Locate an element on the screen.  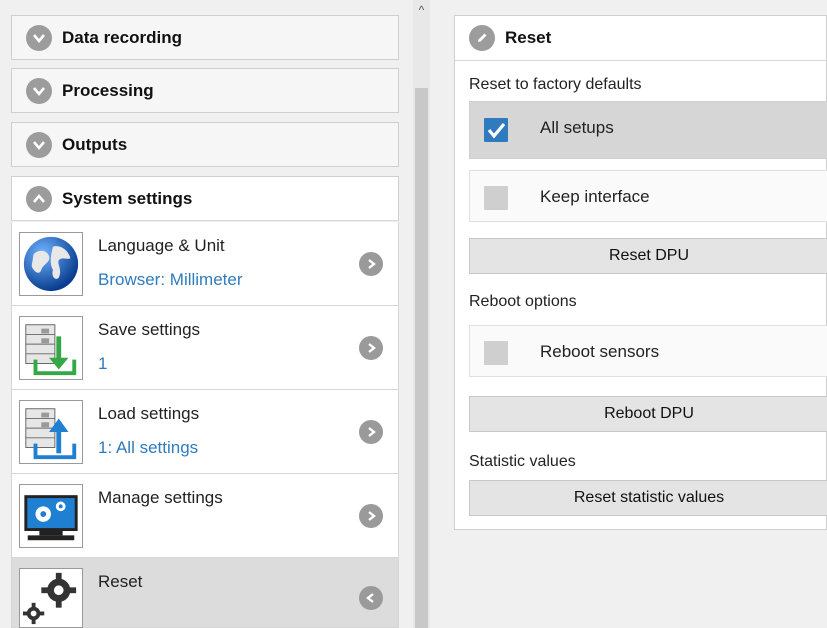
reboot-sensors-checkbox-row: Reboot sensors is located at coordinates (648, 351).